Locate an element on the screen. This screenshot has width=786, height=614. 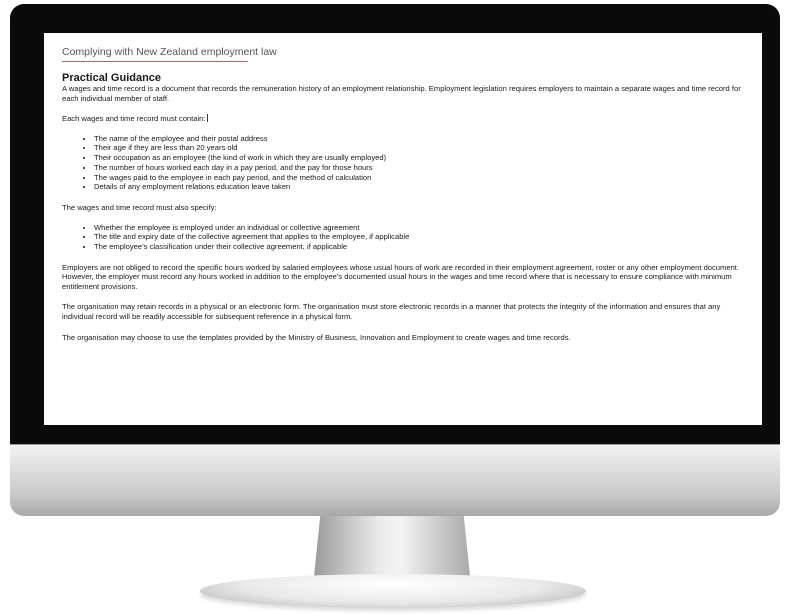
chin-divider is located at coordinates (395, 444).